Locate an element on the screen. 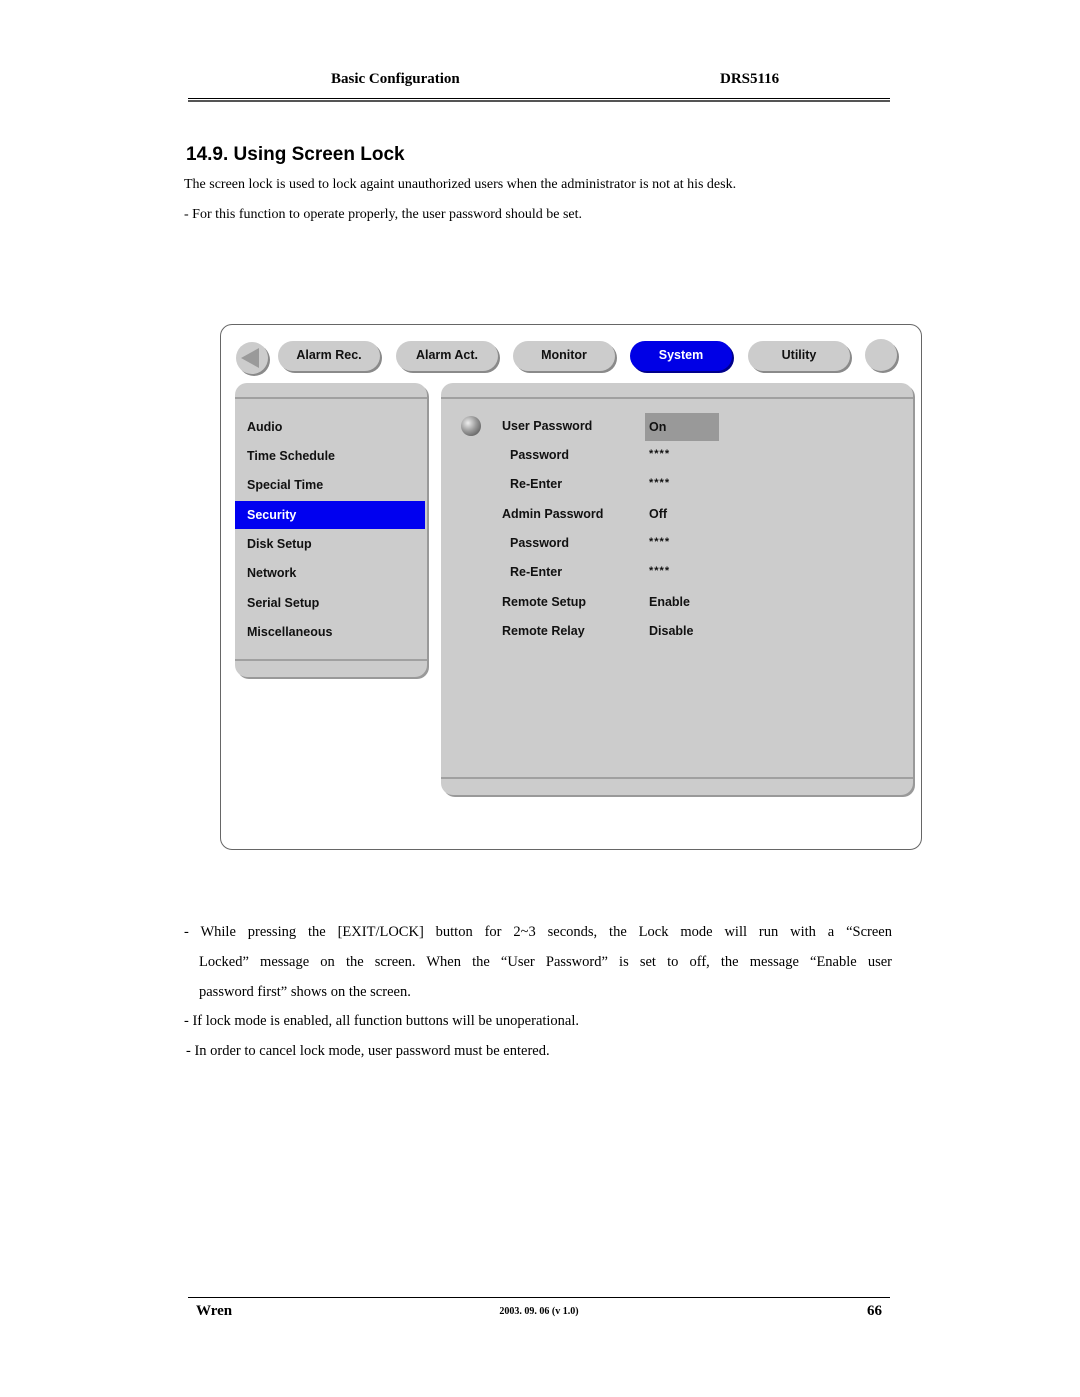  tab-utility: Utility is located at coordinates (799, 356).